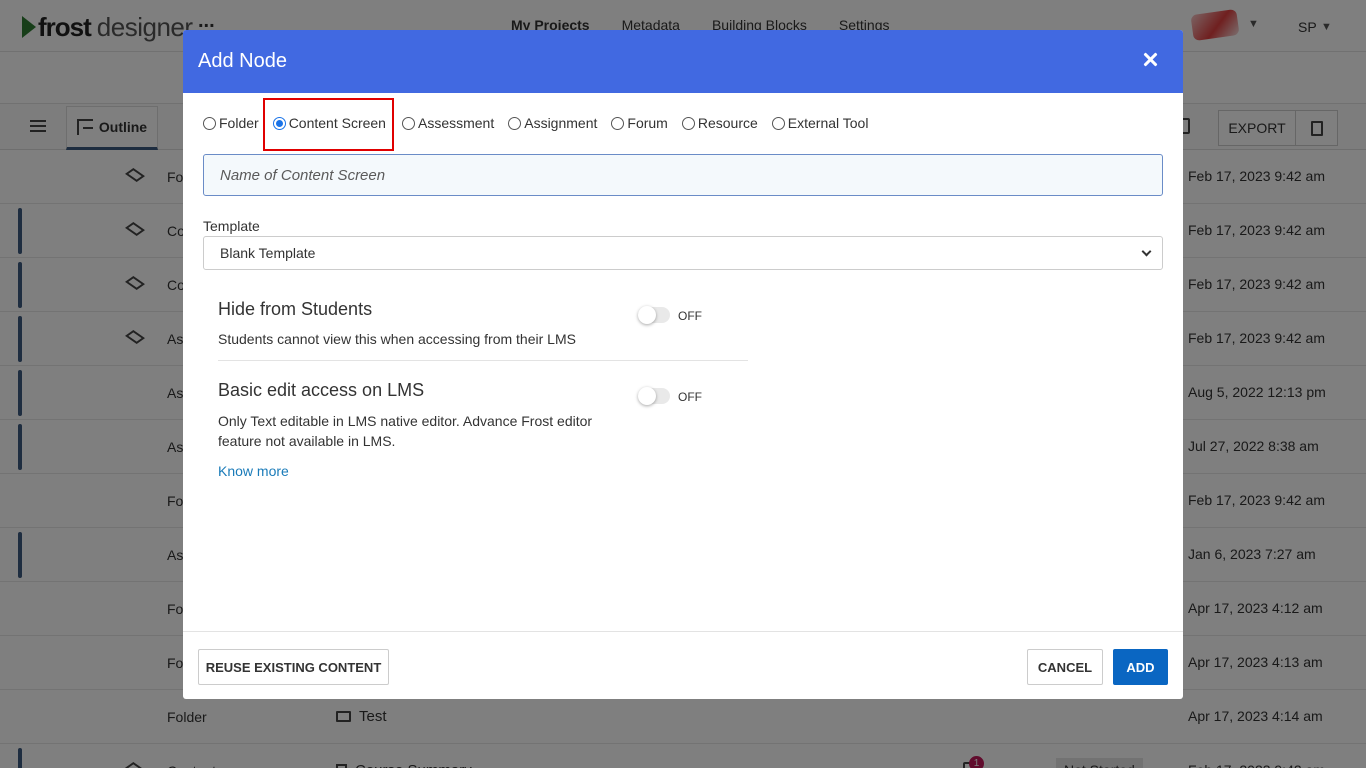 This screenshot has height=768, width=1366. I want to click on node-type-label: Resource, so click(727, 123).